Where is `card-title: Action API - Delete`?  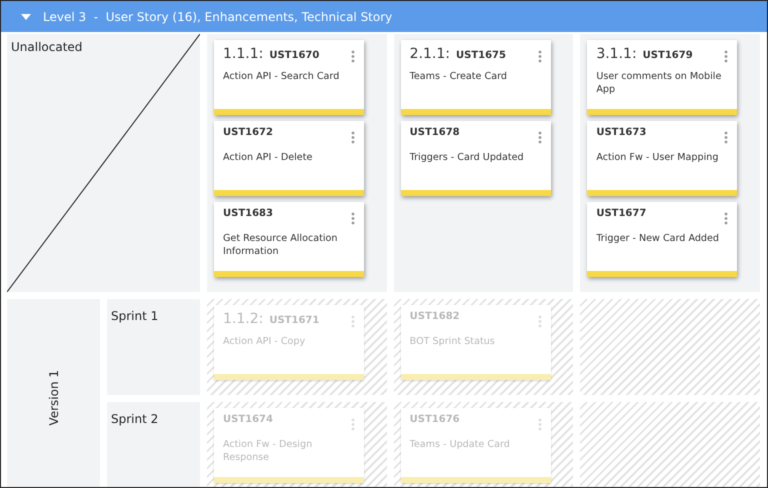
card-title: Action API - Delete is located at coordinates (268, 157).